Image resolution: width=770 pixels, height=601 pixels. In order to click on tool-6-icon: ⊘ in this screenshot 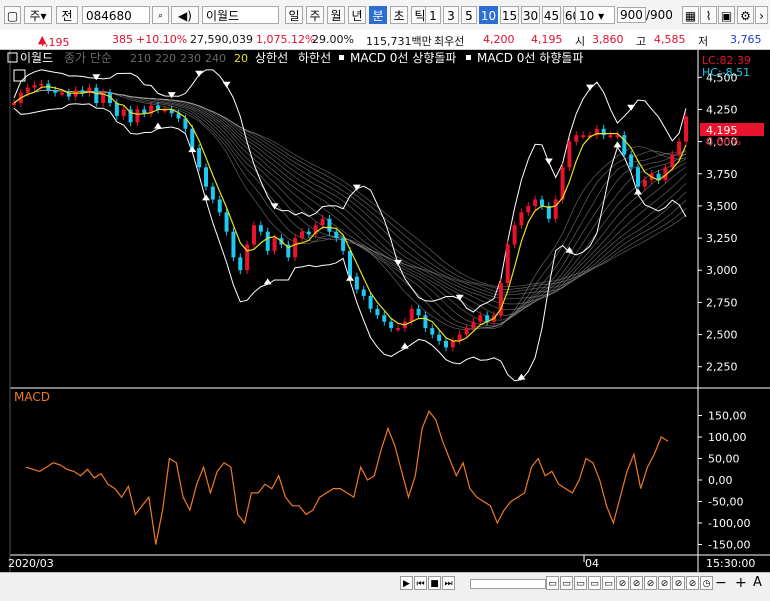, I will do `click(692, 583)`.